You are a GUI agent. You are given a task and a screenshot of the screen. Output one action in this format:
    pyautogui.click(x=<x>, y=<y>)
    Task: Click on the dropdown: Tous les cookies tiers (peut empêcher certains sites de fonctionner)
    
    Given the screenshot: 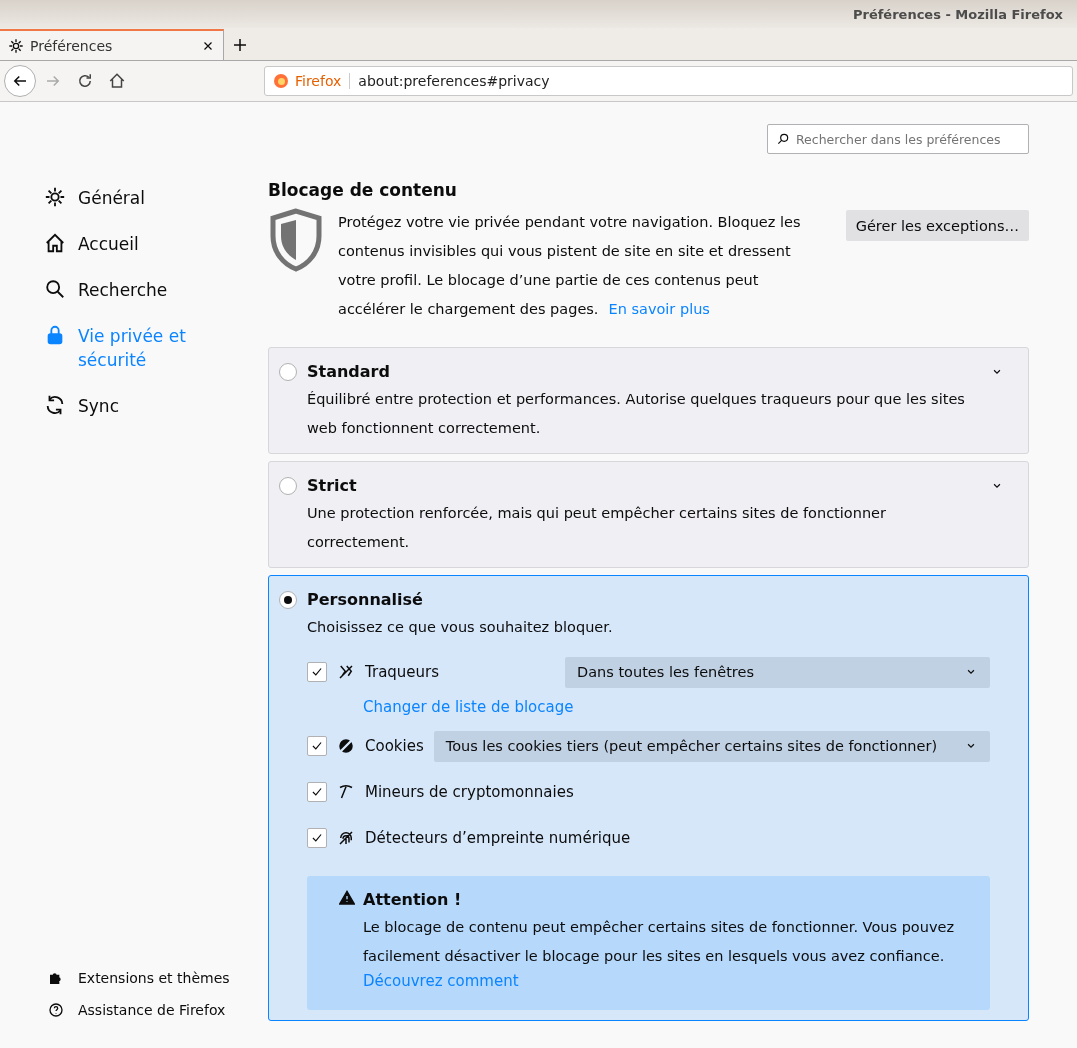 What is the action you would take?
    pyautogui.click(x=711, y=746)
    